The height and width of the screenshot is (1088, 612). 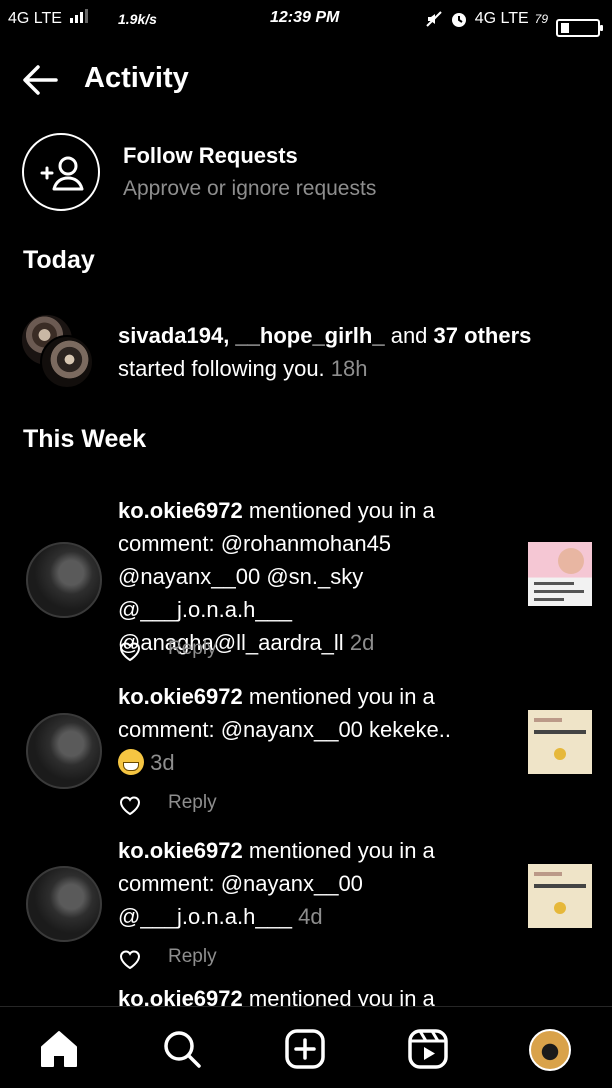 I want to click on follower-avatars, so click(x=58, y=351).